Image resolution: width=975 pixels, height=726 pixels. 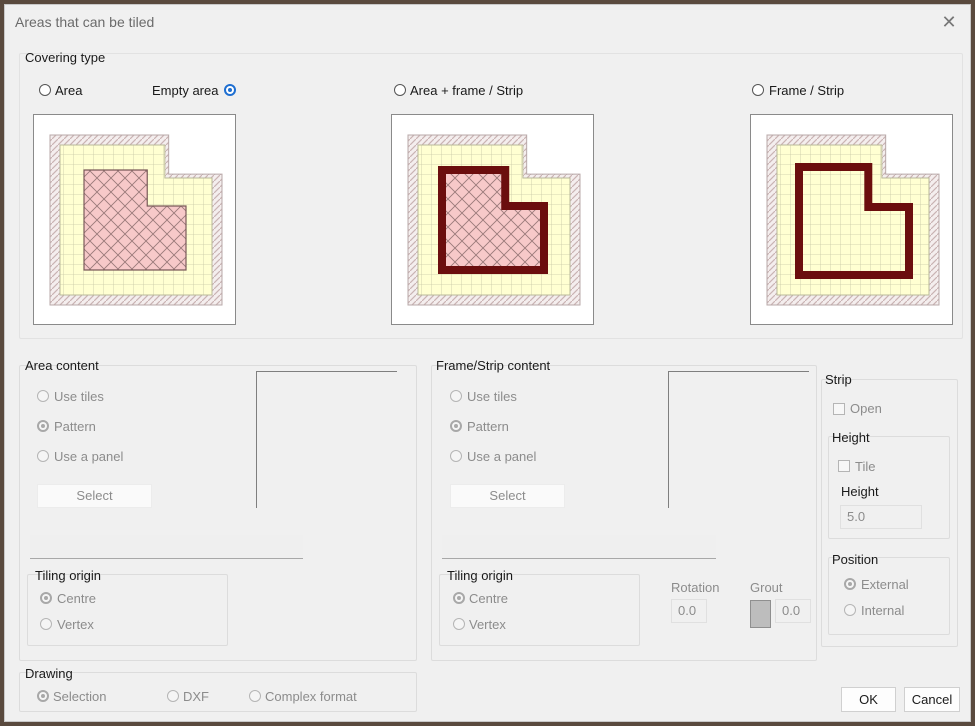 What do you see at coordinates (492, 396) in the screenshot?
I see `frame-use-tiles-label: Use tiles` at bounding box center [492, 396].